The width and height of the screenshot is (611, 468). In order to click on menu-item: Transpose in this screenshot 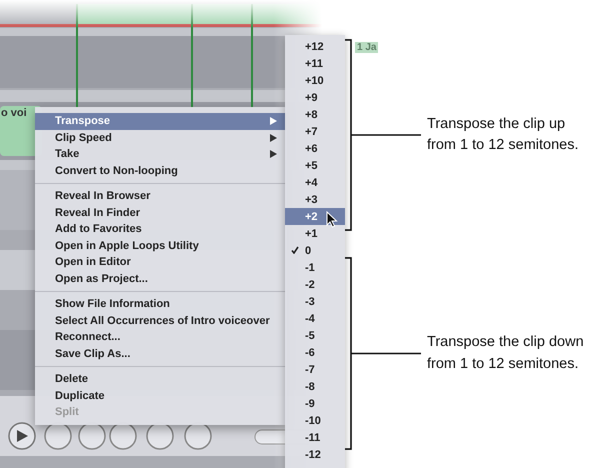, I will do `click(161, 121)`.